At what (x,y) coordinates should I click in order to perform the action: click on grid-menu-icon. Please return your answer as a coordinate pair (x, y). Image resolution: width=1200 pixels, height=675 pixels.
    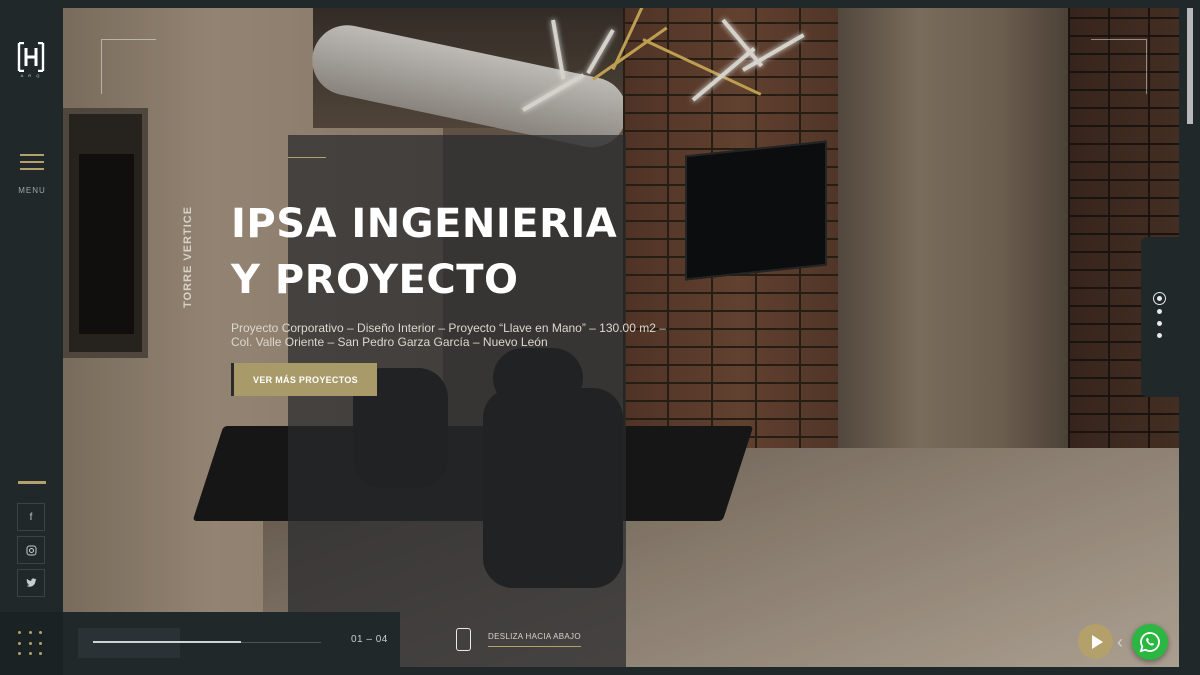
    Looking at the image, I should click on (32, 645).